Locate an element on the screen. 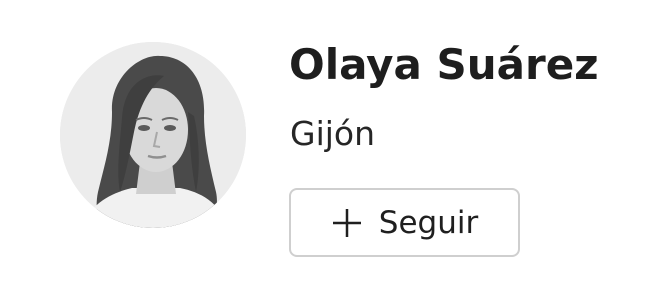  author-name: Olaya Suárez is located at coordinates (444, 64).